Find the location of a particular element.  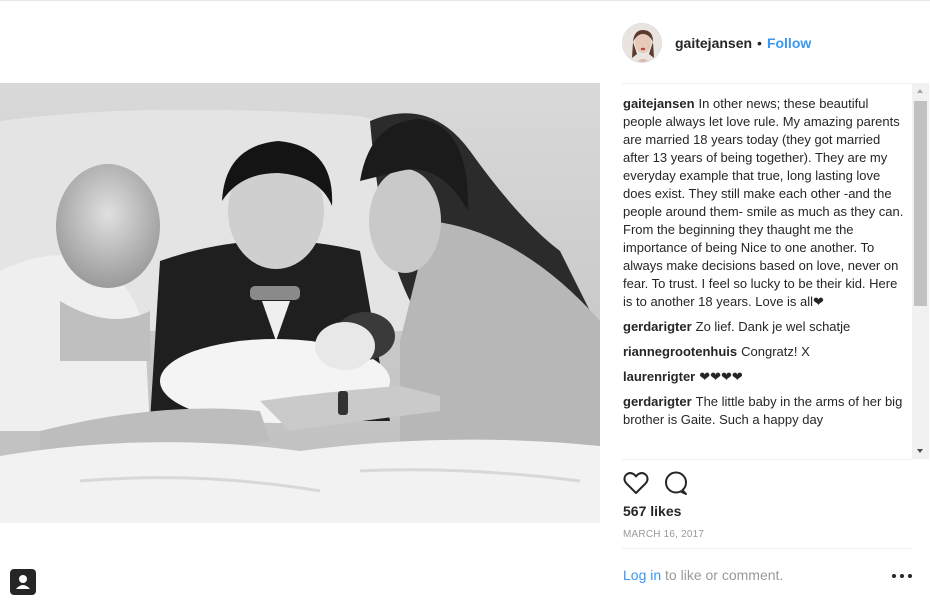

post-actions is located at coordinates (660, 483).